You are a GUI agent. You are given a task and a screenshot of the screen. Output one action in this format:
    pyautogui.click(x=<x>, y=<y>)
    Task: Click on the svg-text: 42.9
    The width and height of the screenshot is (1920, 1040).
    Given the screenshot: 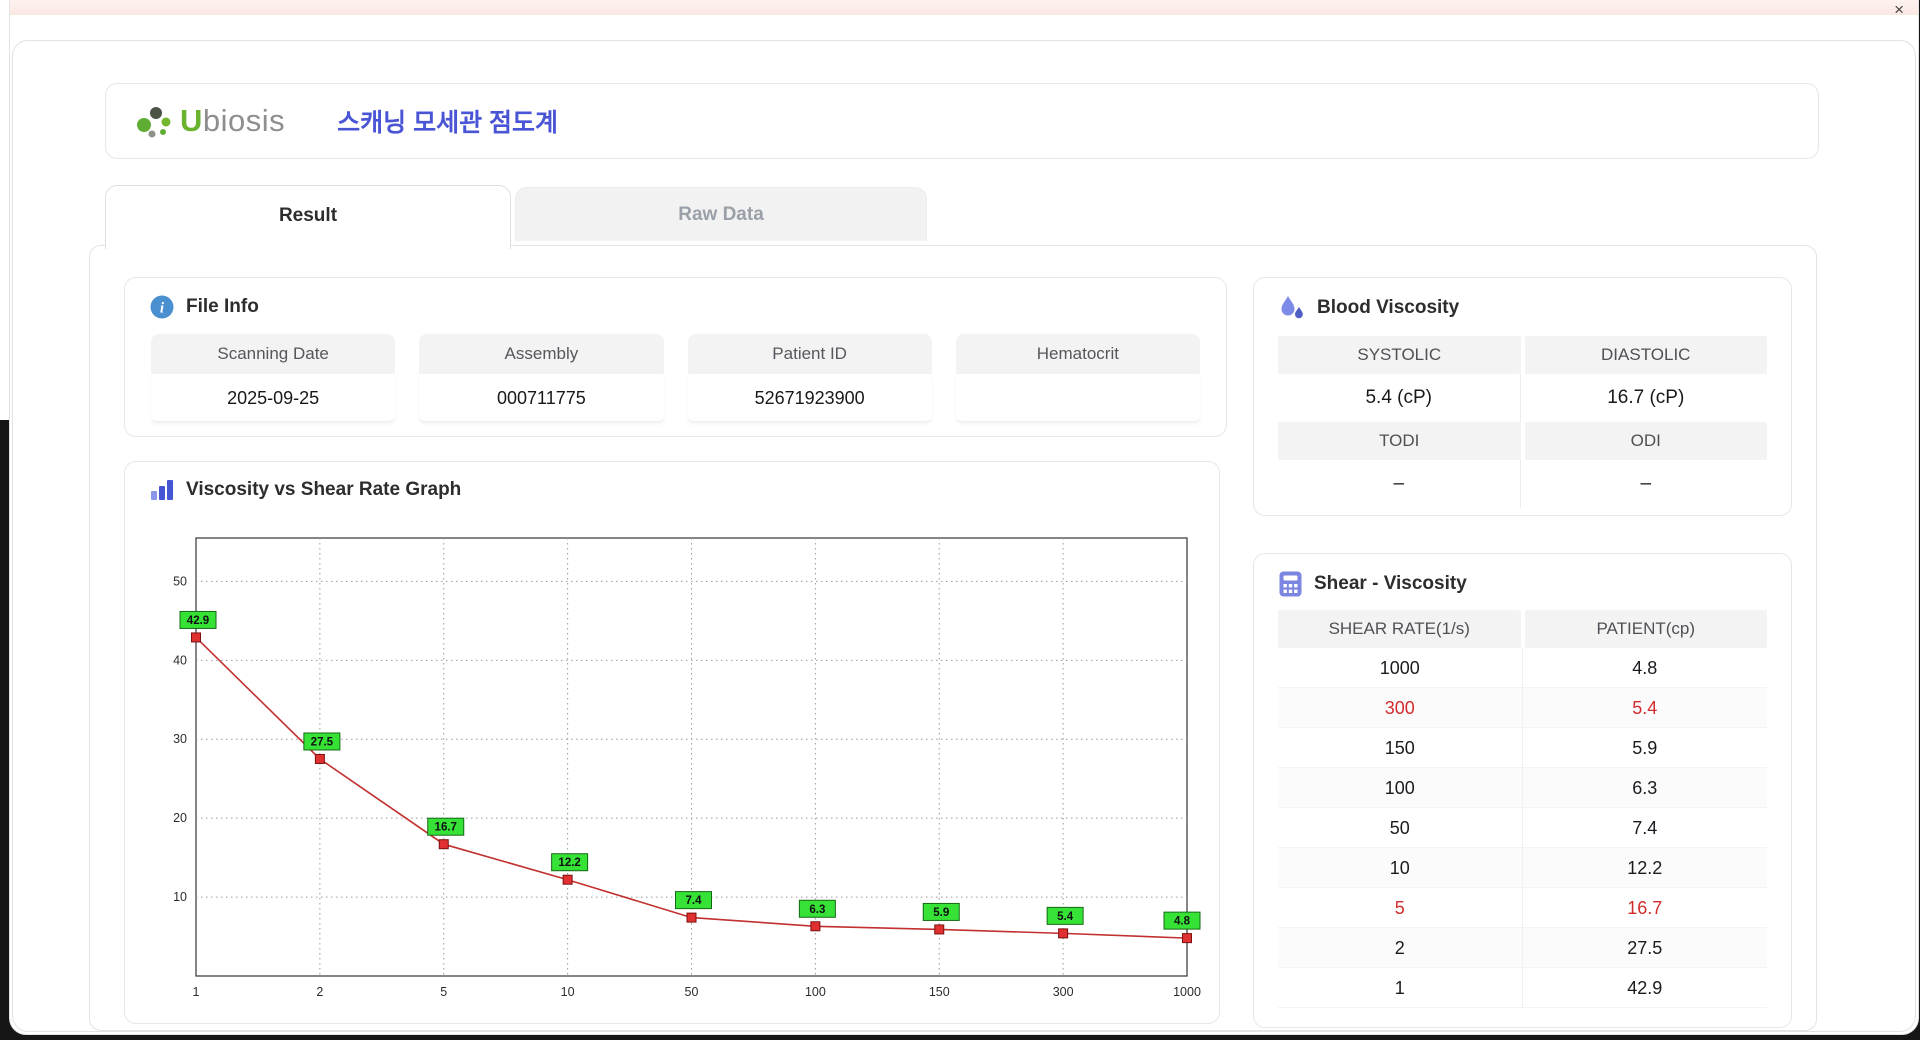 What is the action you would take?
    pyautogui.click(x=198, y=621)
    